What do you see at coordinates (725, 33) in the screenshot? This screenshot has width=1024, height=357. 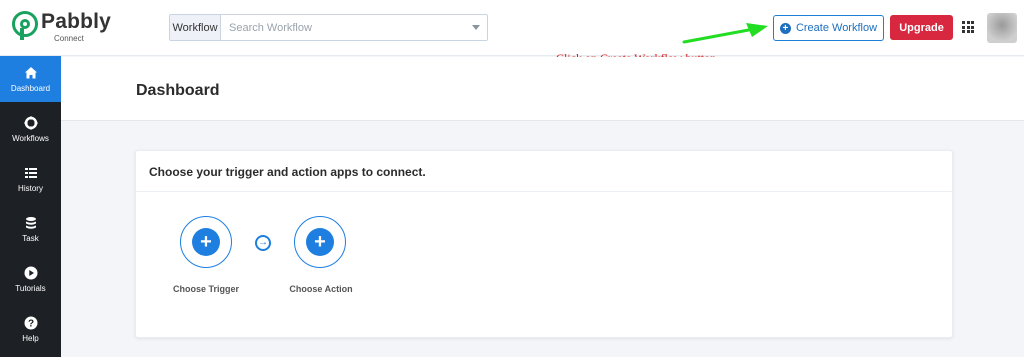 I see `annotation-arrow-icon` at bounding box center [725, 33].